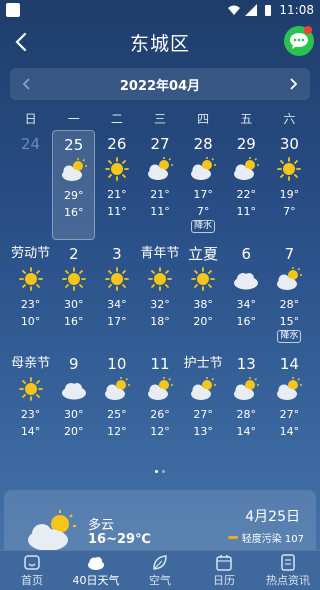 The image size is (320, 590). I want to click on high-temp: 28°, so click(246, 414).